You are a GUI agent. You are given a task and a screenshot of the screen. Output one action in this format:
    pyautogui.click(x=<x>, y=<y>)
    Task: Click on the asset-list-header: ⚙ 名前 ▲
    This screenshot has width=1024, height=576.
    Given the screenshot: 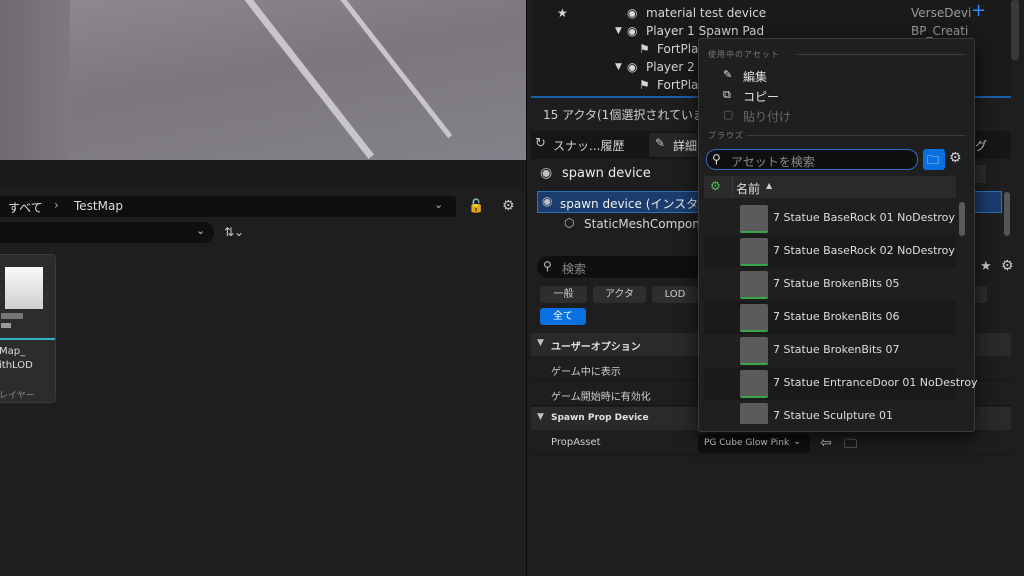 What is the action you would take?
    pyautogui.click(x=830, y=187)
    